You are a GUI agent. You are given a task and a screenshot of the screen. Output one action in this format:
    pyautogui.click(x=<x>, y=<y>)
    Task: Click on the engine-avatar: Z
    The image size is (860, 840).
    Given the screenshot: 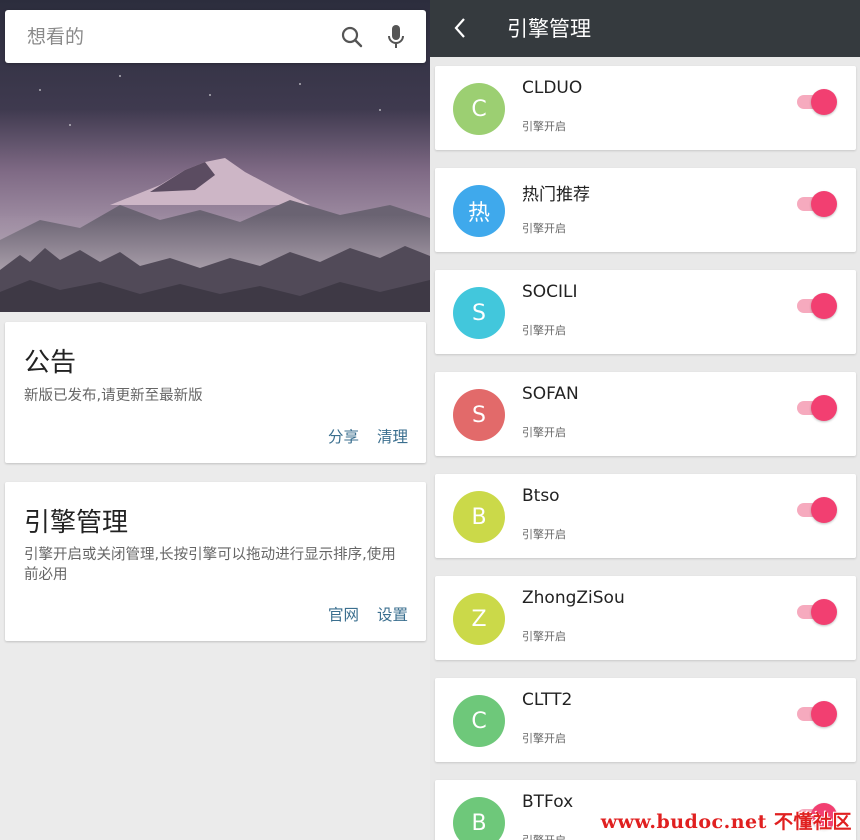 What is the action you would take?
    pyautogui.click(x=479, y=619)
    